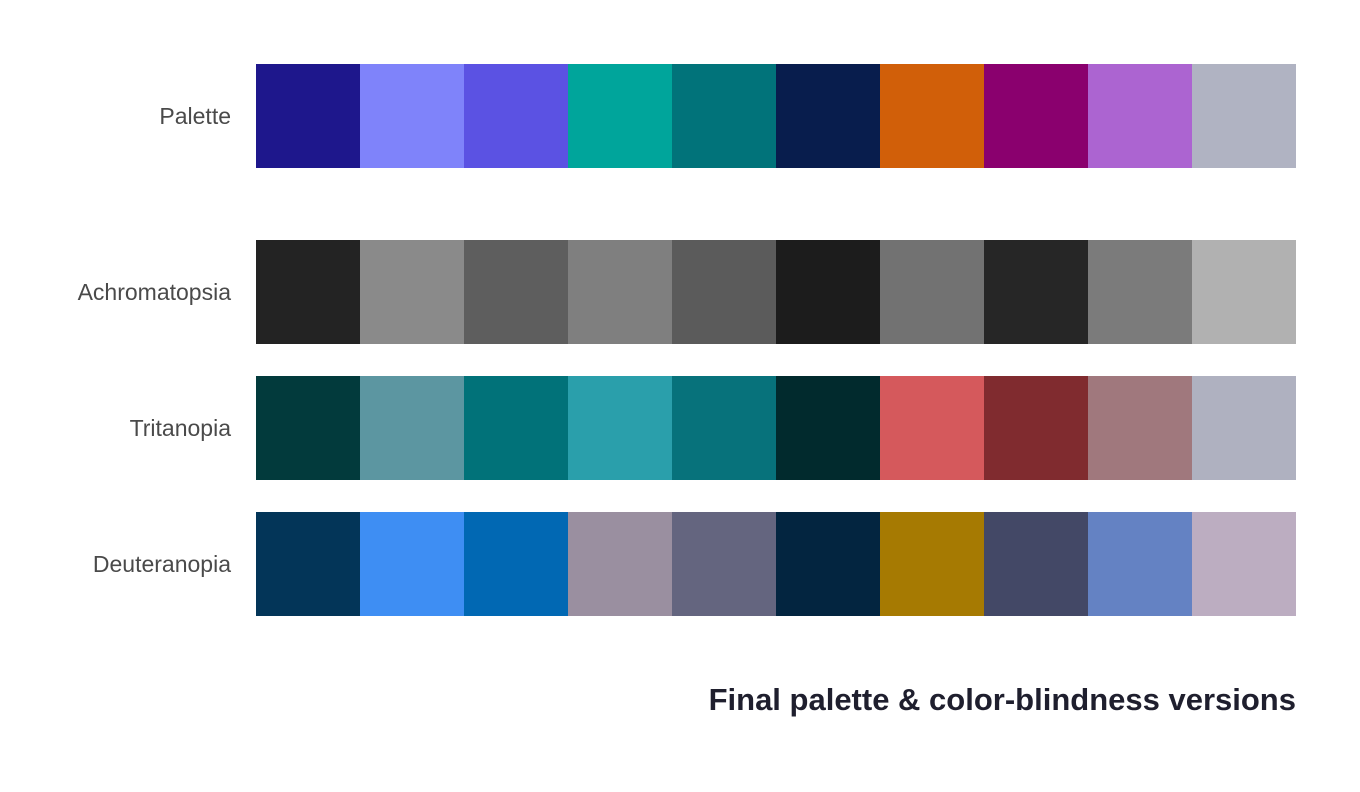 This screenshot has width=1360, height=792. Describe the element at coordinates (180, 428) in the screenshot. I see `row-label: Tritanopia` at that location.